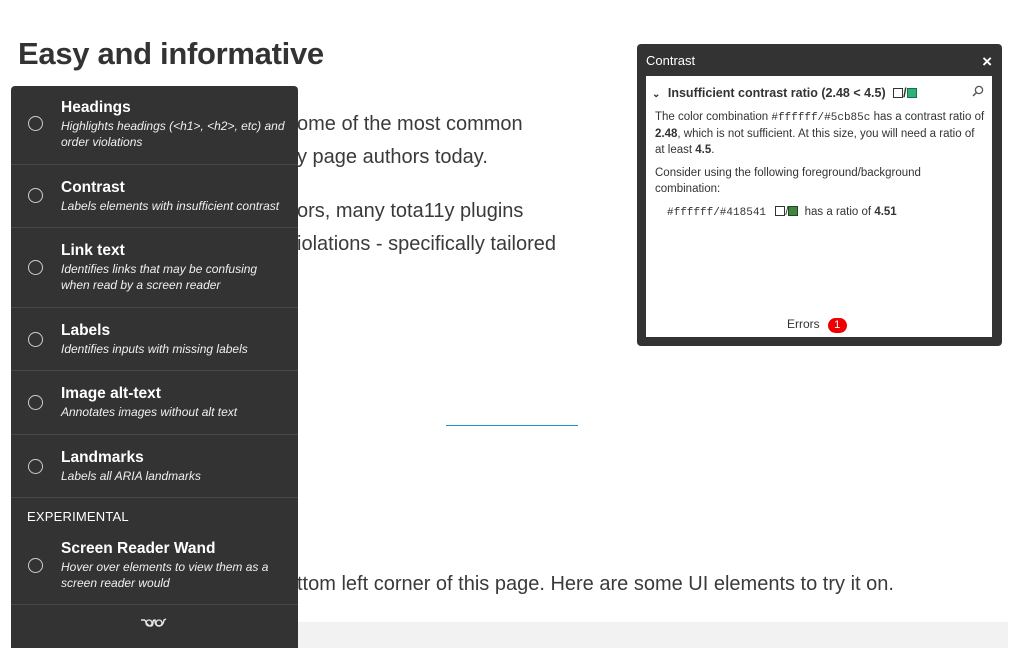 The height and width of the screenshot is (648, 1024). I want to click on errors-summary: Errors 1, so click(817, 325).